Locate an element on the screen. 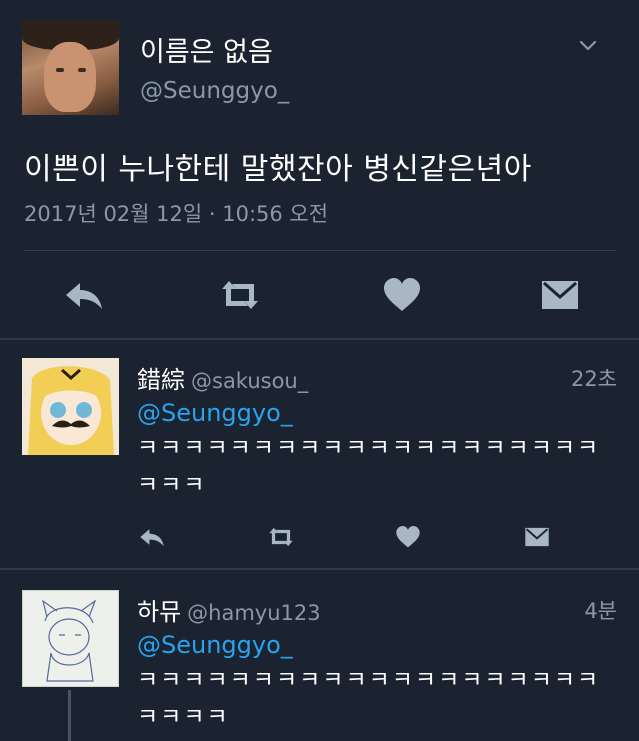 The height and width of the screenshot is (741, 639). chevron-down-icon is located at coordinates (588, 45).